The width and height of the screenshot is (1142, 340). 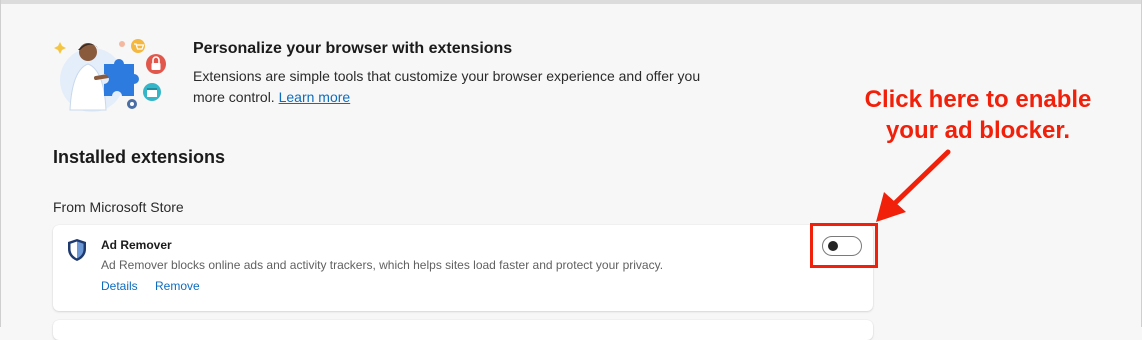 I want to click on annotation-arrow-icon, so click(x=913, y=185).